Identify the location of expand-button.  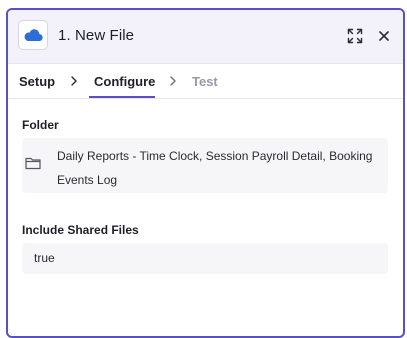
(355, 36).